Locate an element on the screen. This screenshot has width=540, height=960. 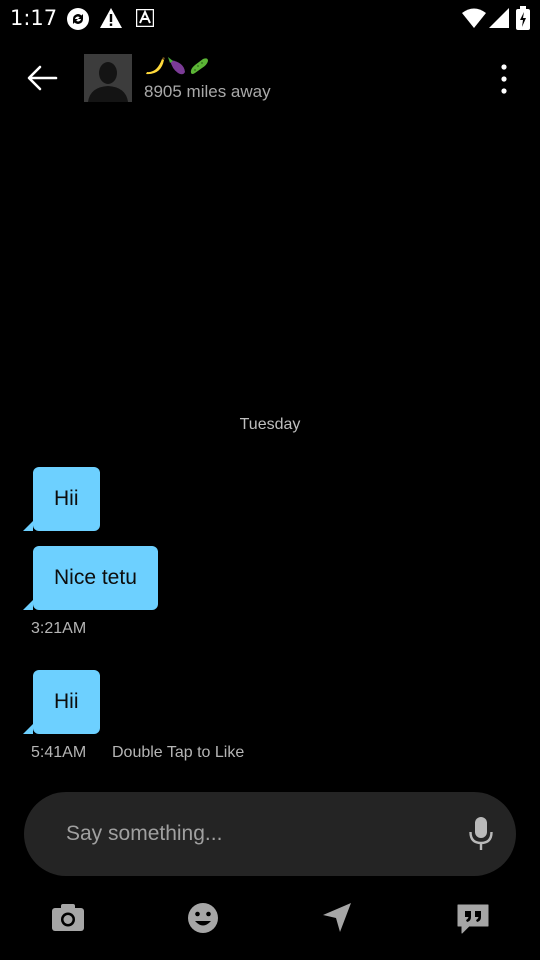
day-separator: Tuesday is located at coordinates (270, 424).